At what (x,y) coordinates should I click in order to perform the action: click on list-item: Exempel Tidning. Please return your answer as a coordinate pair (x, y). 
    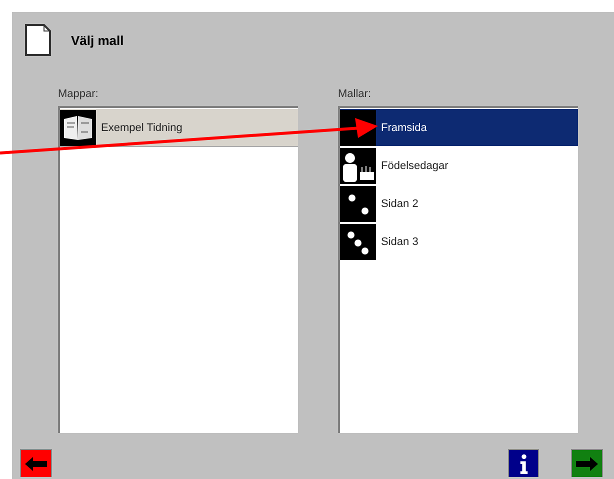
    Looking at the image, I should click on (179, 128).